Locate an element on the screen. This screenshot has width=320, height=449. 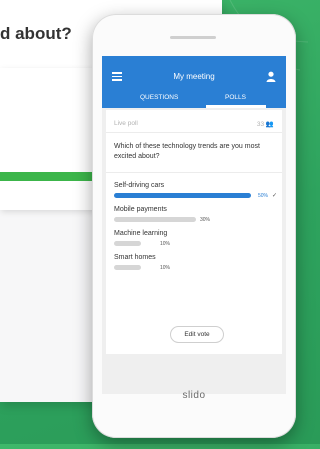
user-icon is located at coordinates (271, 76).